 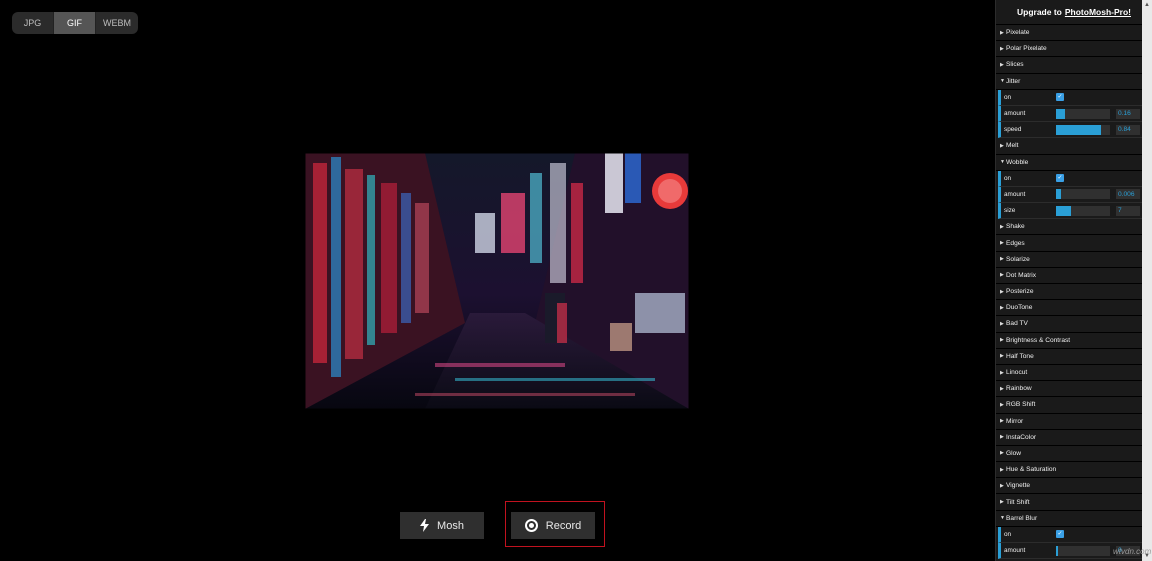 I want to click on effect-folder: ▶ Edges, so click(x=1069, y=243).